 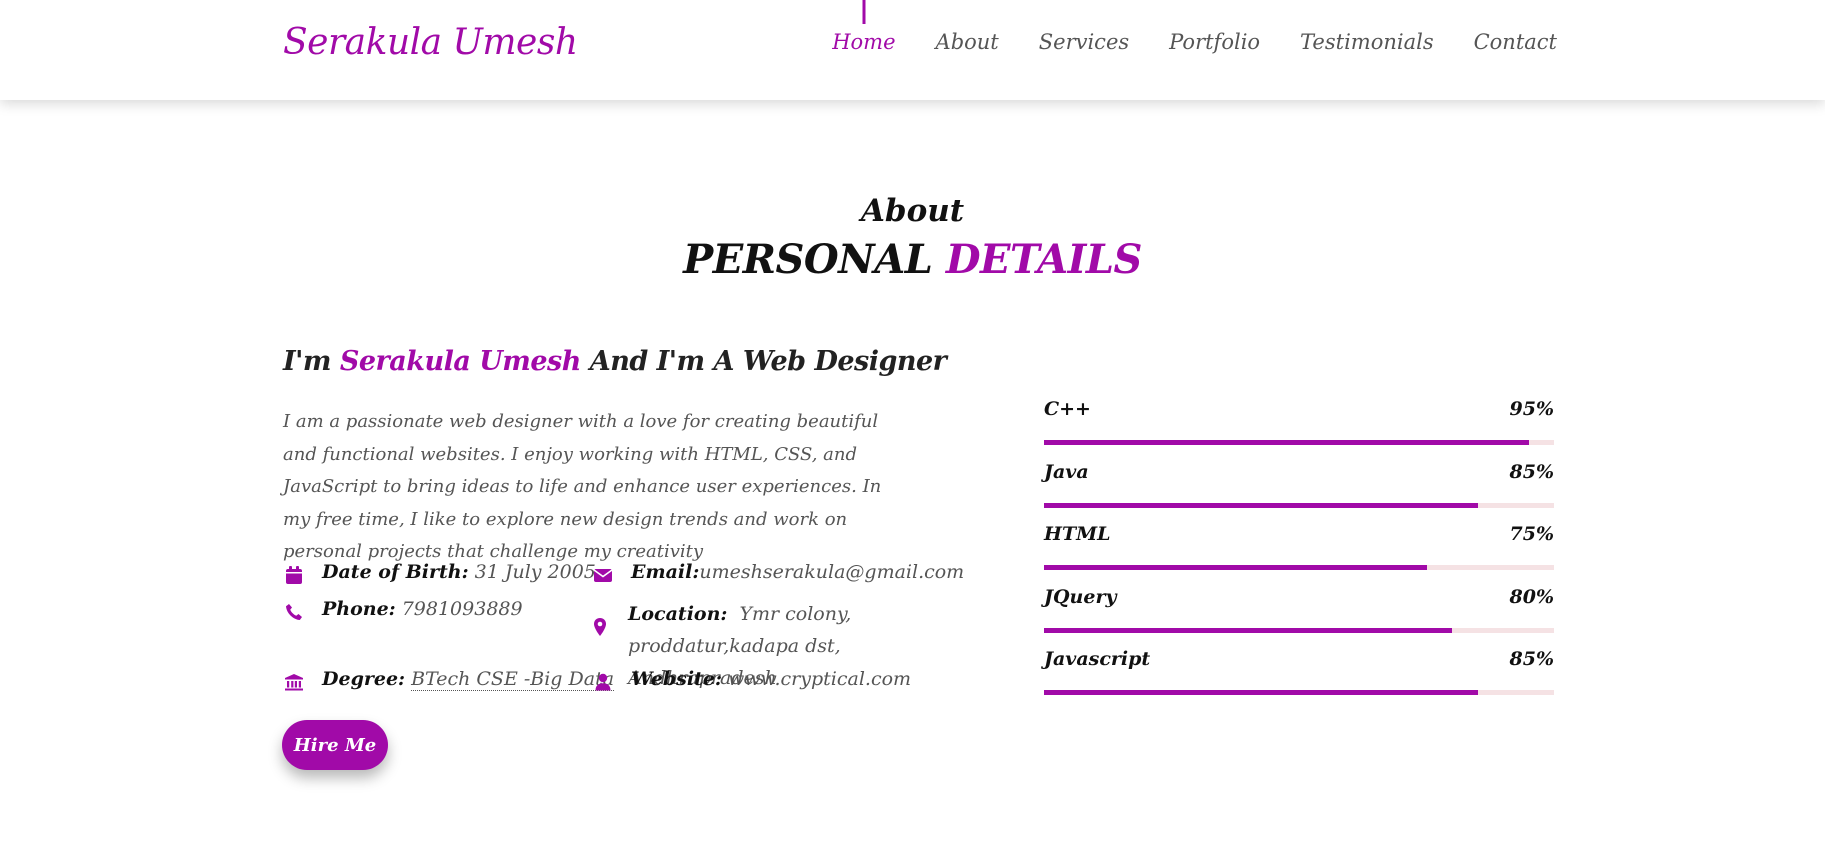 I want to click on nav-testimonials: Testimonials, so click(x=1367, y=42).